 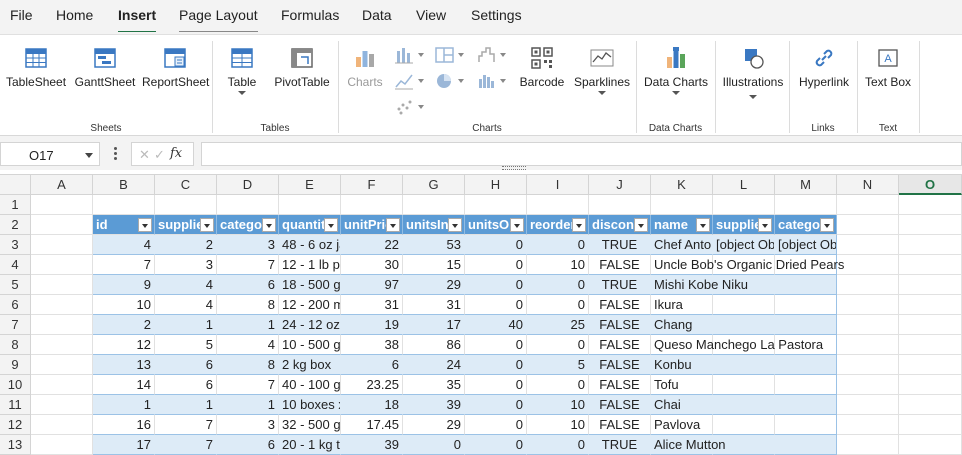 What do you see at coordinates (620, 185) in the screenshot?
I see `column-header-j: J` at bounding box center [620, 185].